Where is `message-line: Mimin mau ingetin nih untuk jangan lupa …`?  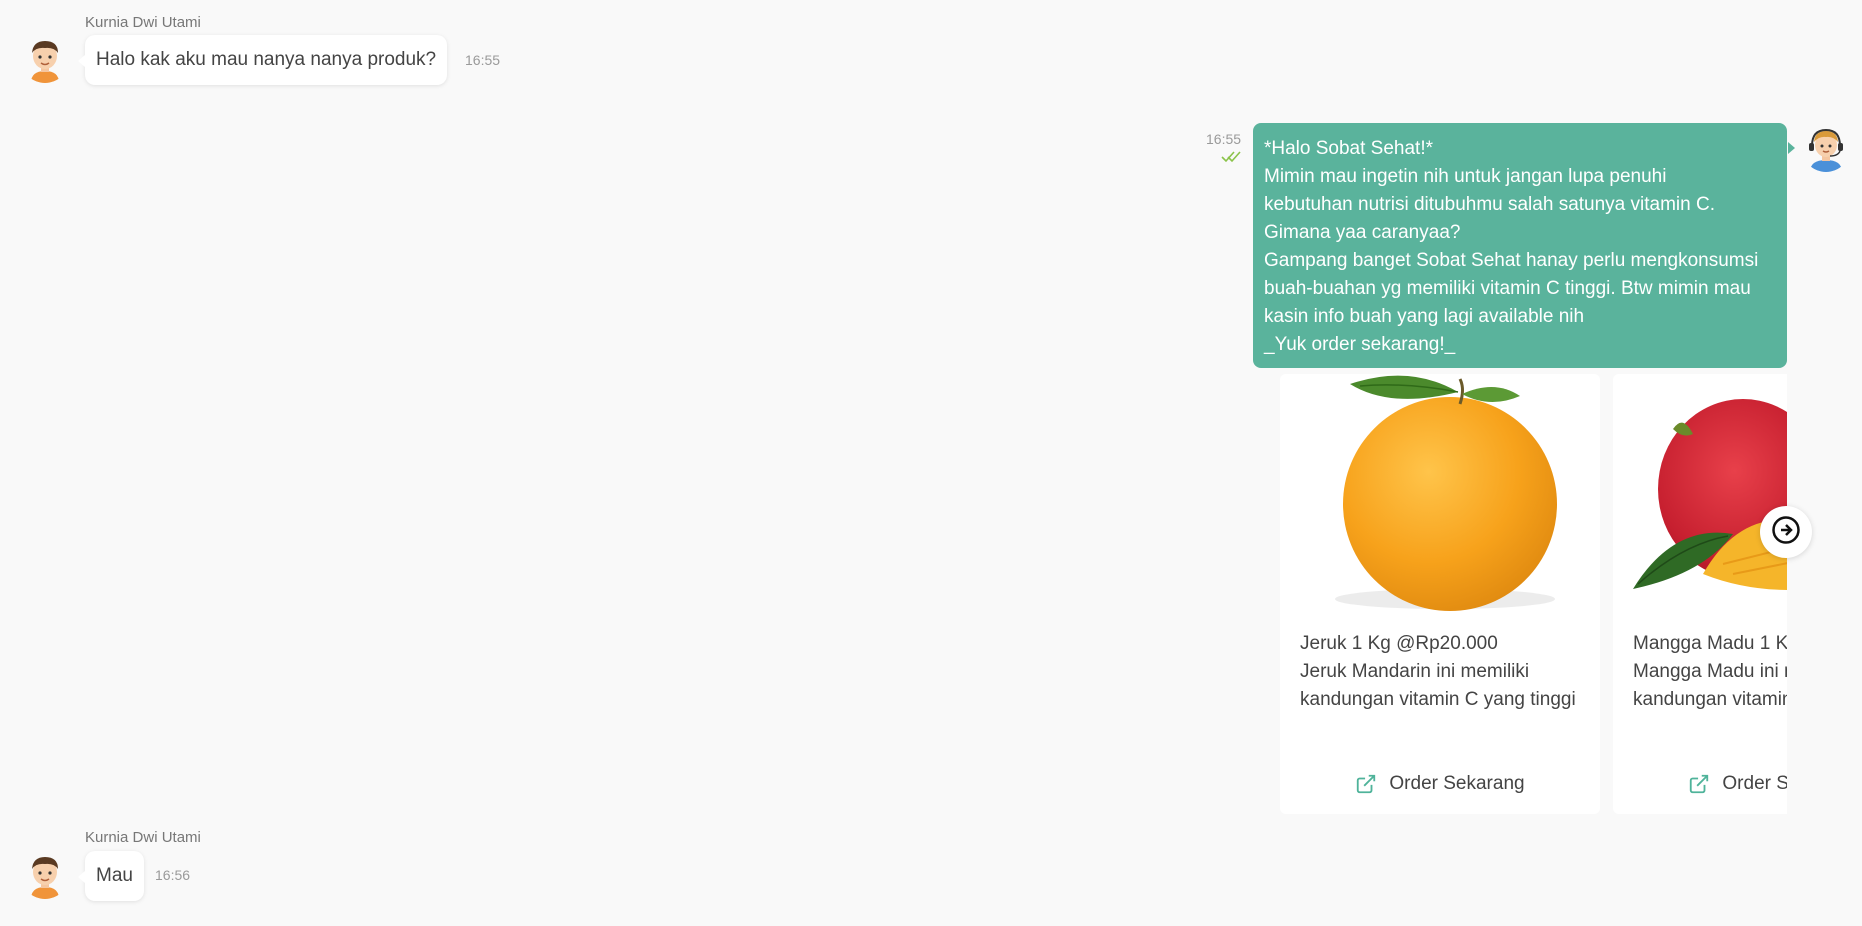
message-line: Mimin mau ingetin nih untuk jangan lupa … is located at coordinates (1465, 176).